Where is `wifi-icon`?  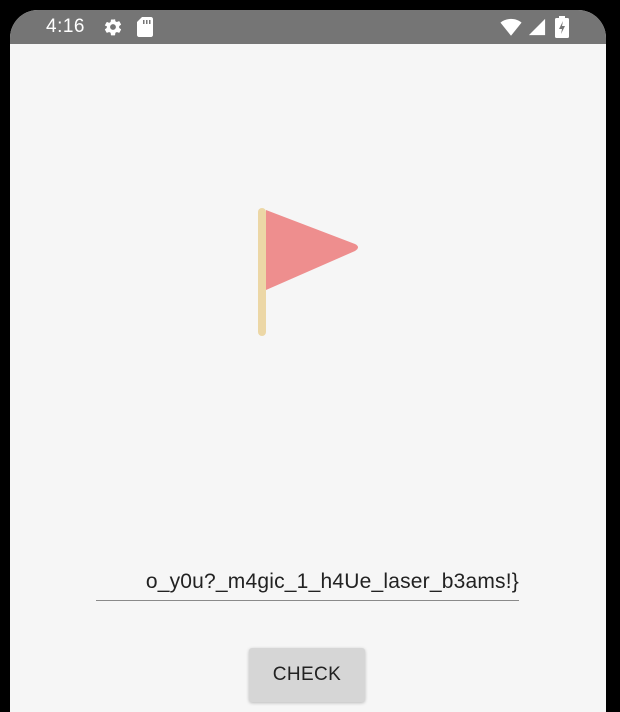
wifi-icon is located at coordinates (511, 27).